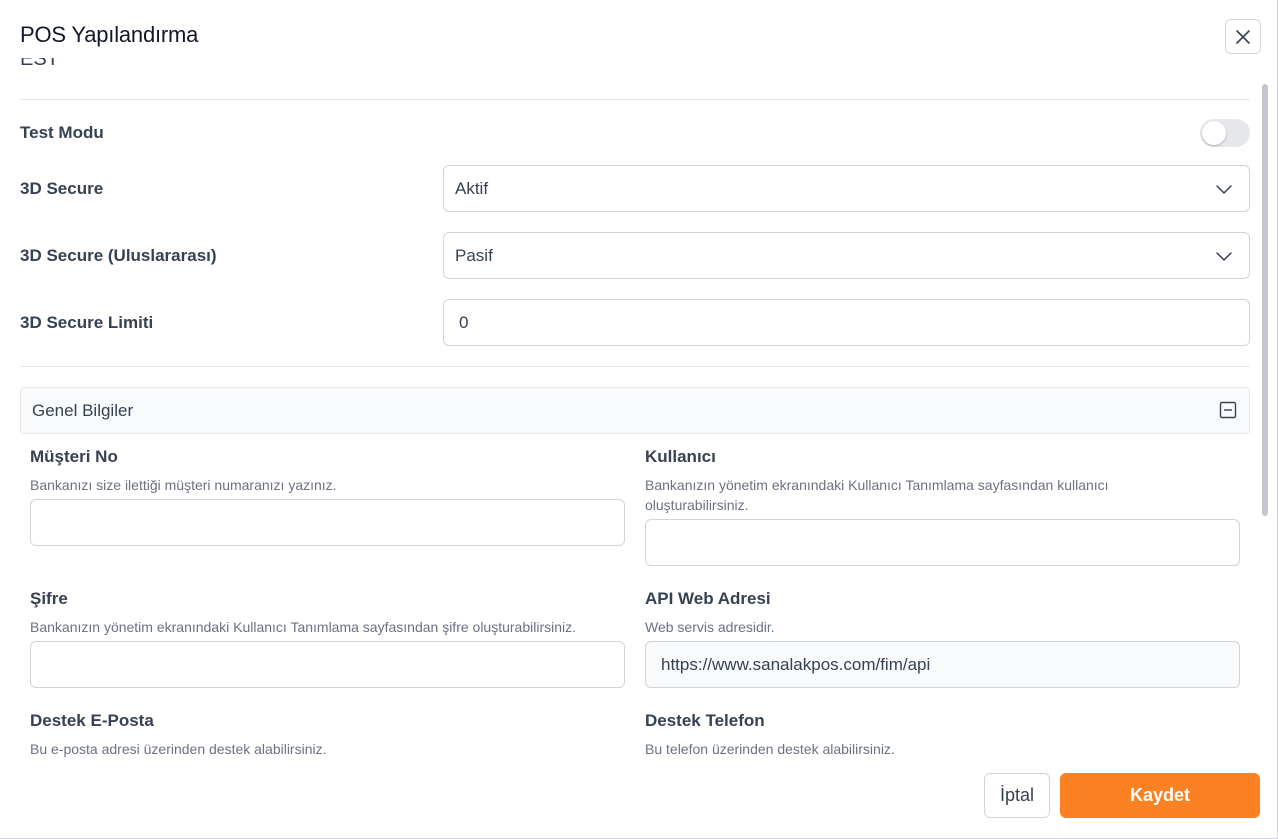  I want to click on user-label: Kullanıcı, so click(680, 456).